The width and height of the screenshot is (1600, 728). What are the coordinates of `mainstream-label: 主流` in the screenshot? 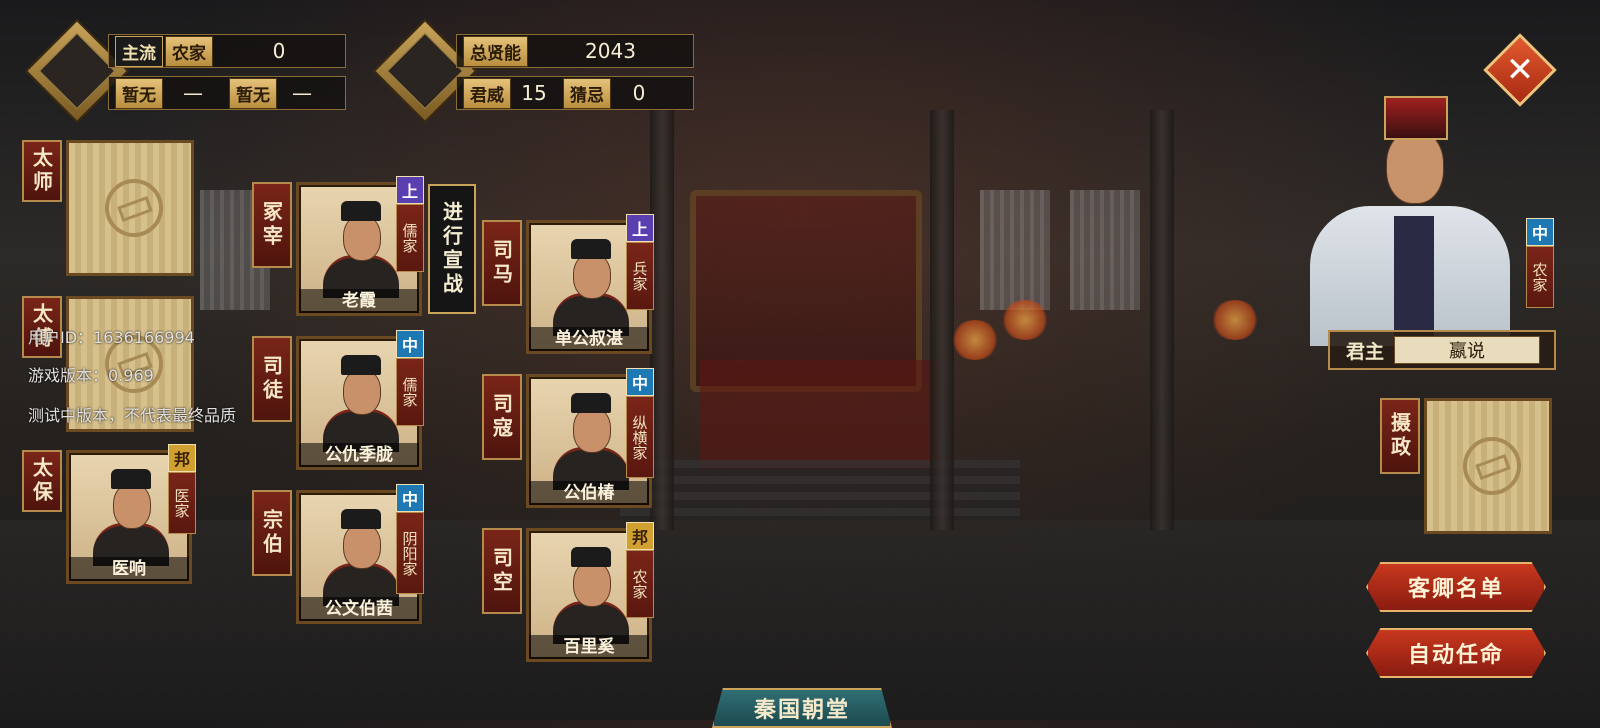 It's located at (139, 51).